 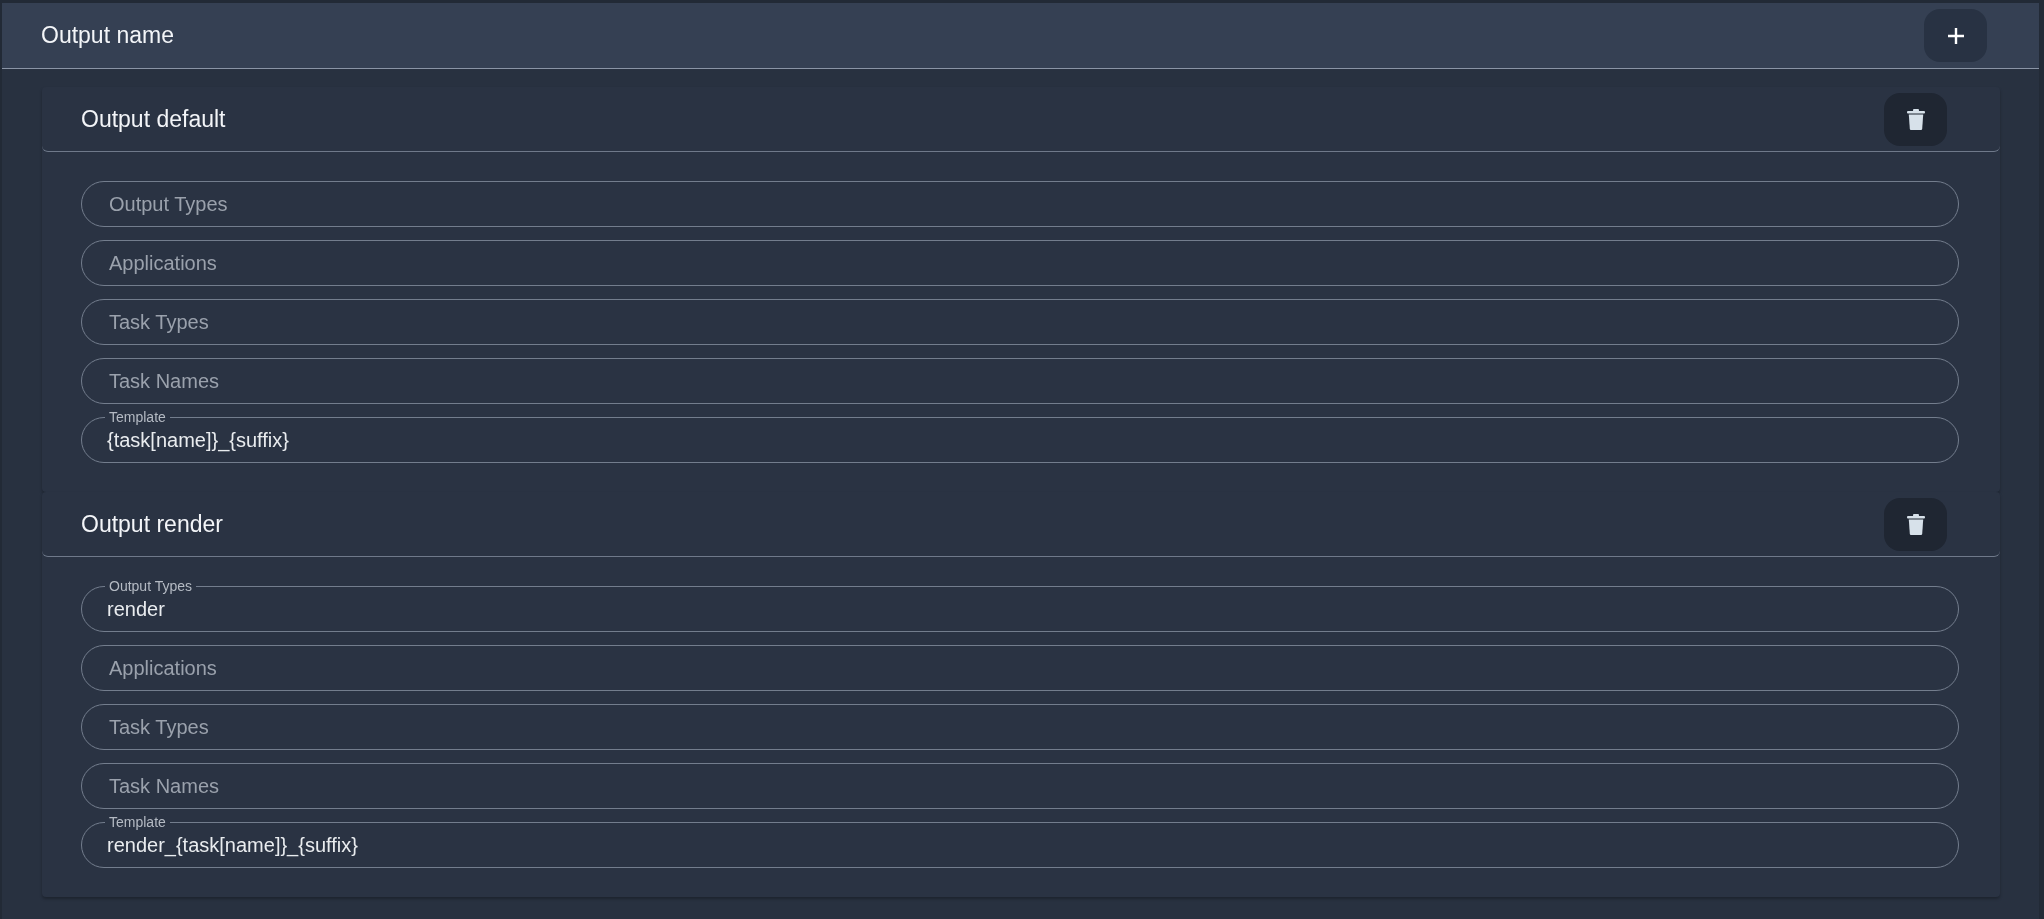 I want to click on field-value: {task[name]}_{suffix}, so click(x=198, y=440).